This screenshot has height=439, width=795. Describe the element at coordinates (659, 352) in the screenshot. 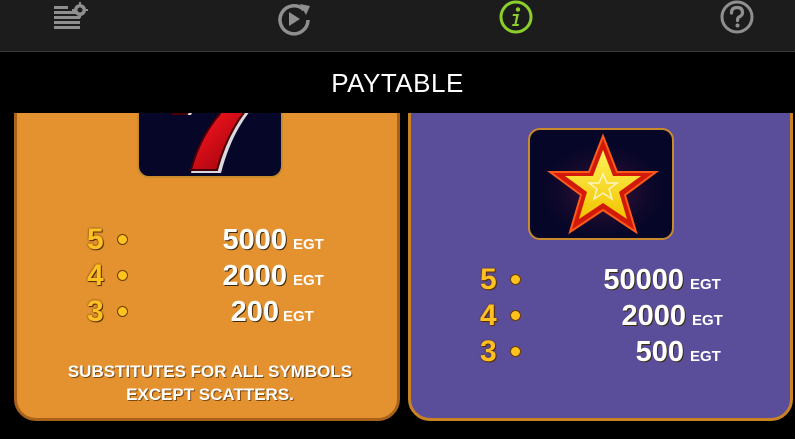

I see `pay-amount: 500` at that location.